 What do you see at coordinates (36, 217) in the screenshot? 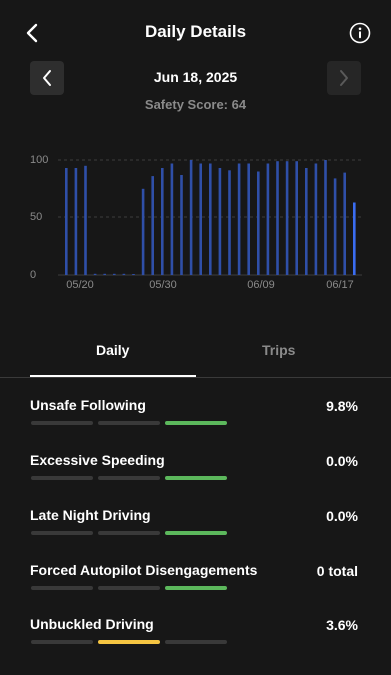
I see `y-tick-label: 50` at bounding box center [36, 217].